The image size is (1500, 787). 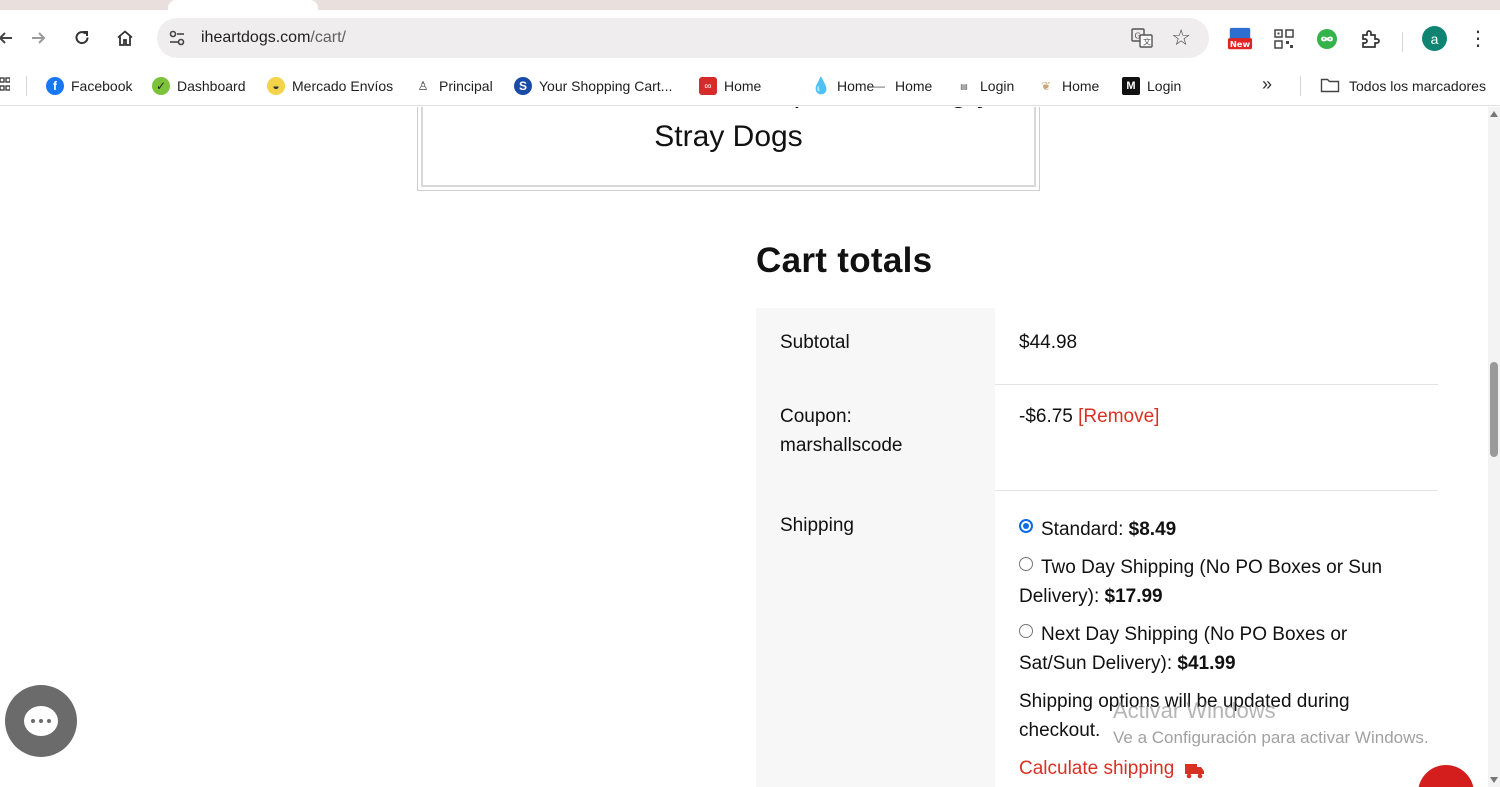 What do you see at coordinates (38, 38) in the screenshot?
I see `forward-icon` at bounding box center [38, 38].